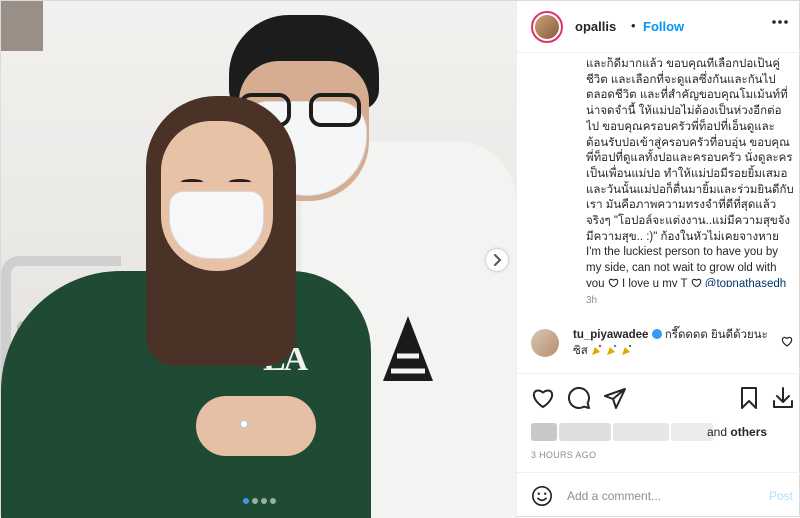  What do you see at coordinates (749, 398) in the screenshot?
I see `bookmark-icon` at bounding box center [749, 398].